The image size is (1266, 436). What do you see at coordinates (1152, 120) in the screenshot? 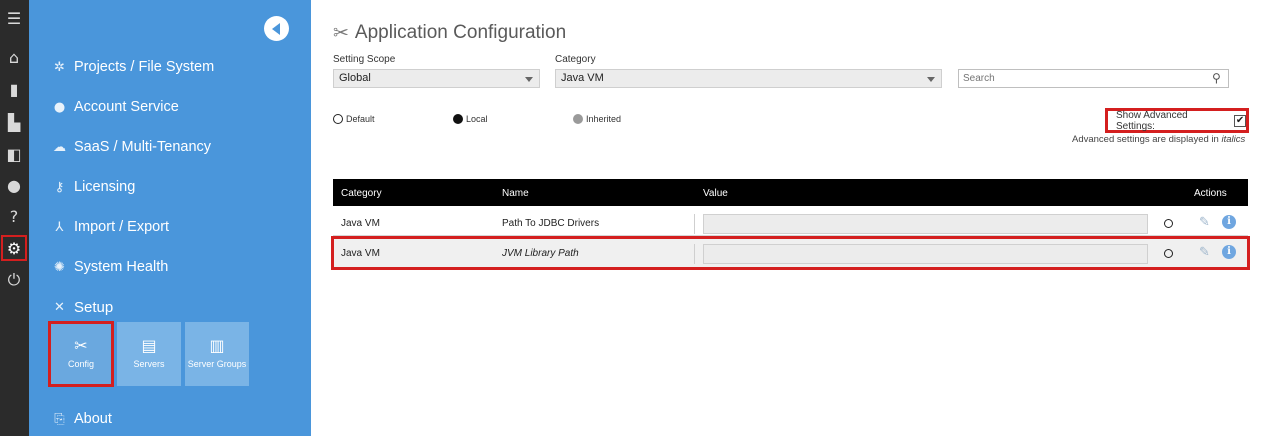
I see `show-advanced-label: Show Advanced Settings:` at bounding box center [1152, 120].